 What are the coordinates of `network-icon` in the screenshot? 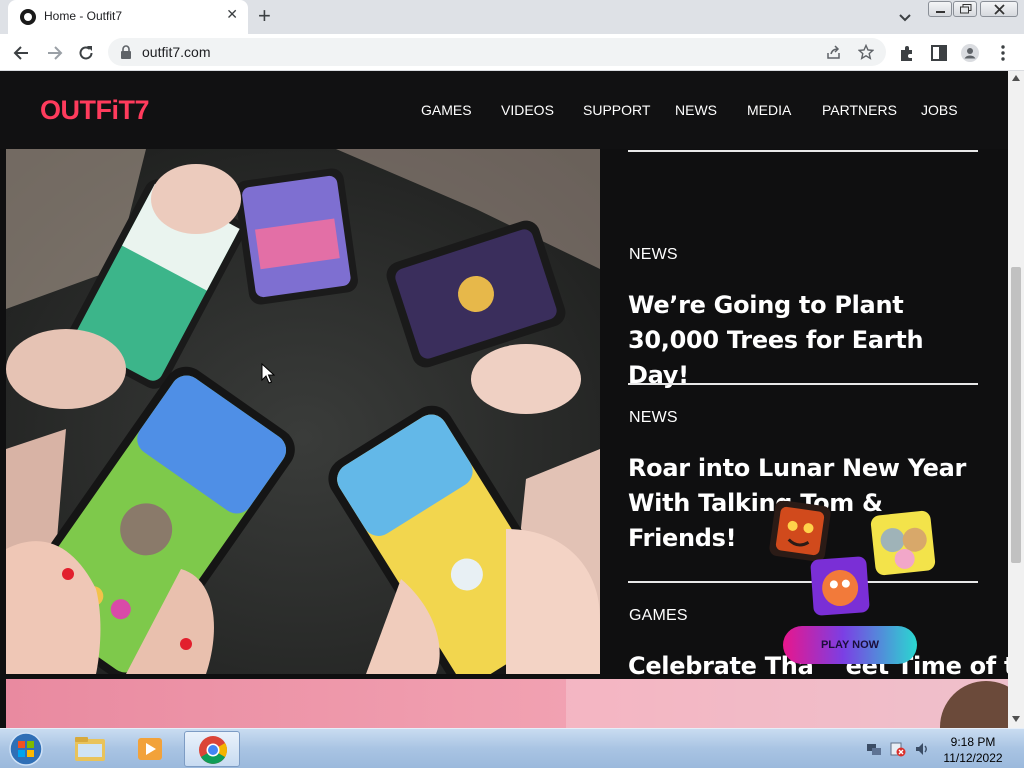 It's located at (874, 749).